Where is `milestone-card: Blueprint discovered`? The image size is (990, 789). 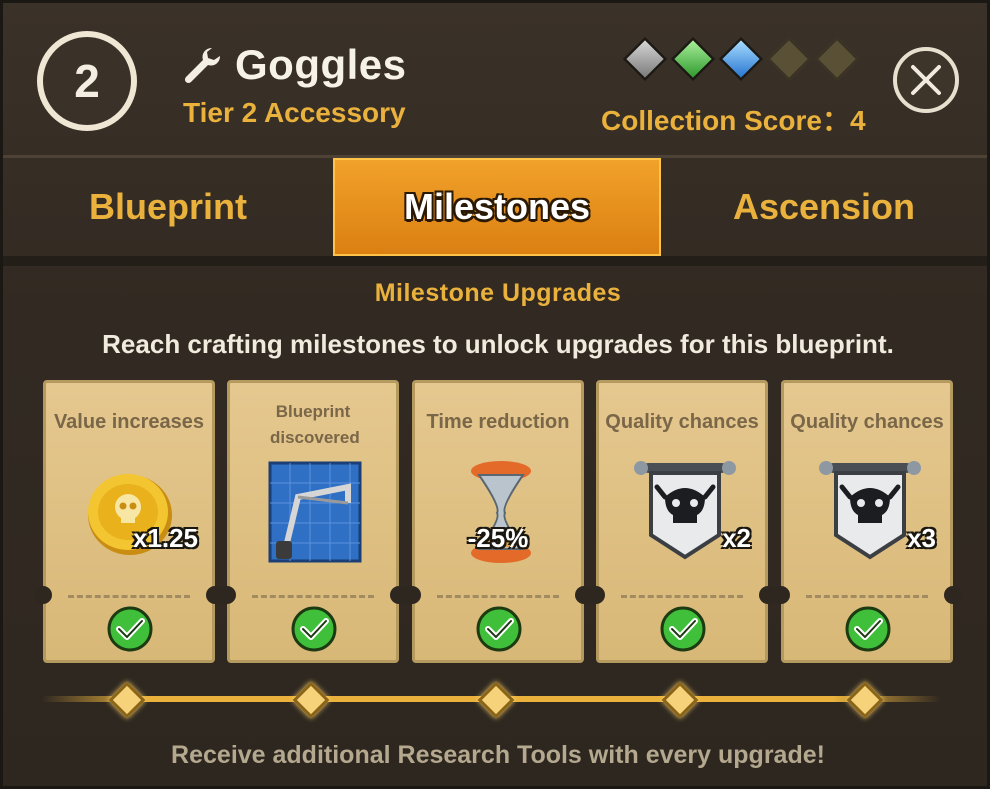 milestone-card: Blueprint discovered is located at coordinates (313, 521).